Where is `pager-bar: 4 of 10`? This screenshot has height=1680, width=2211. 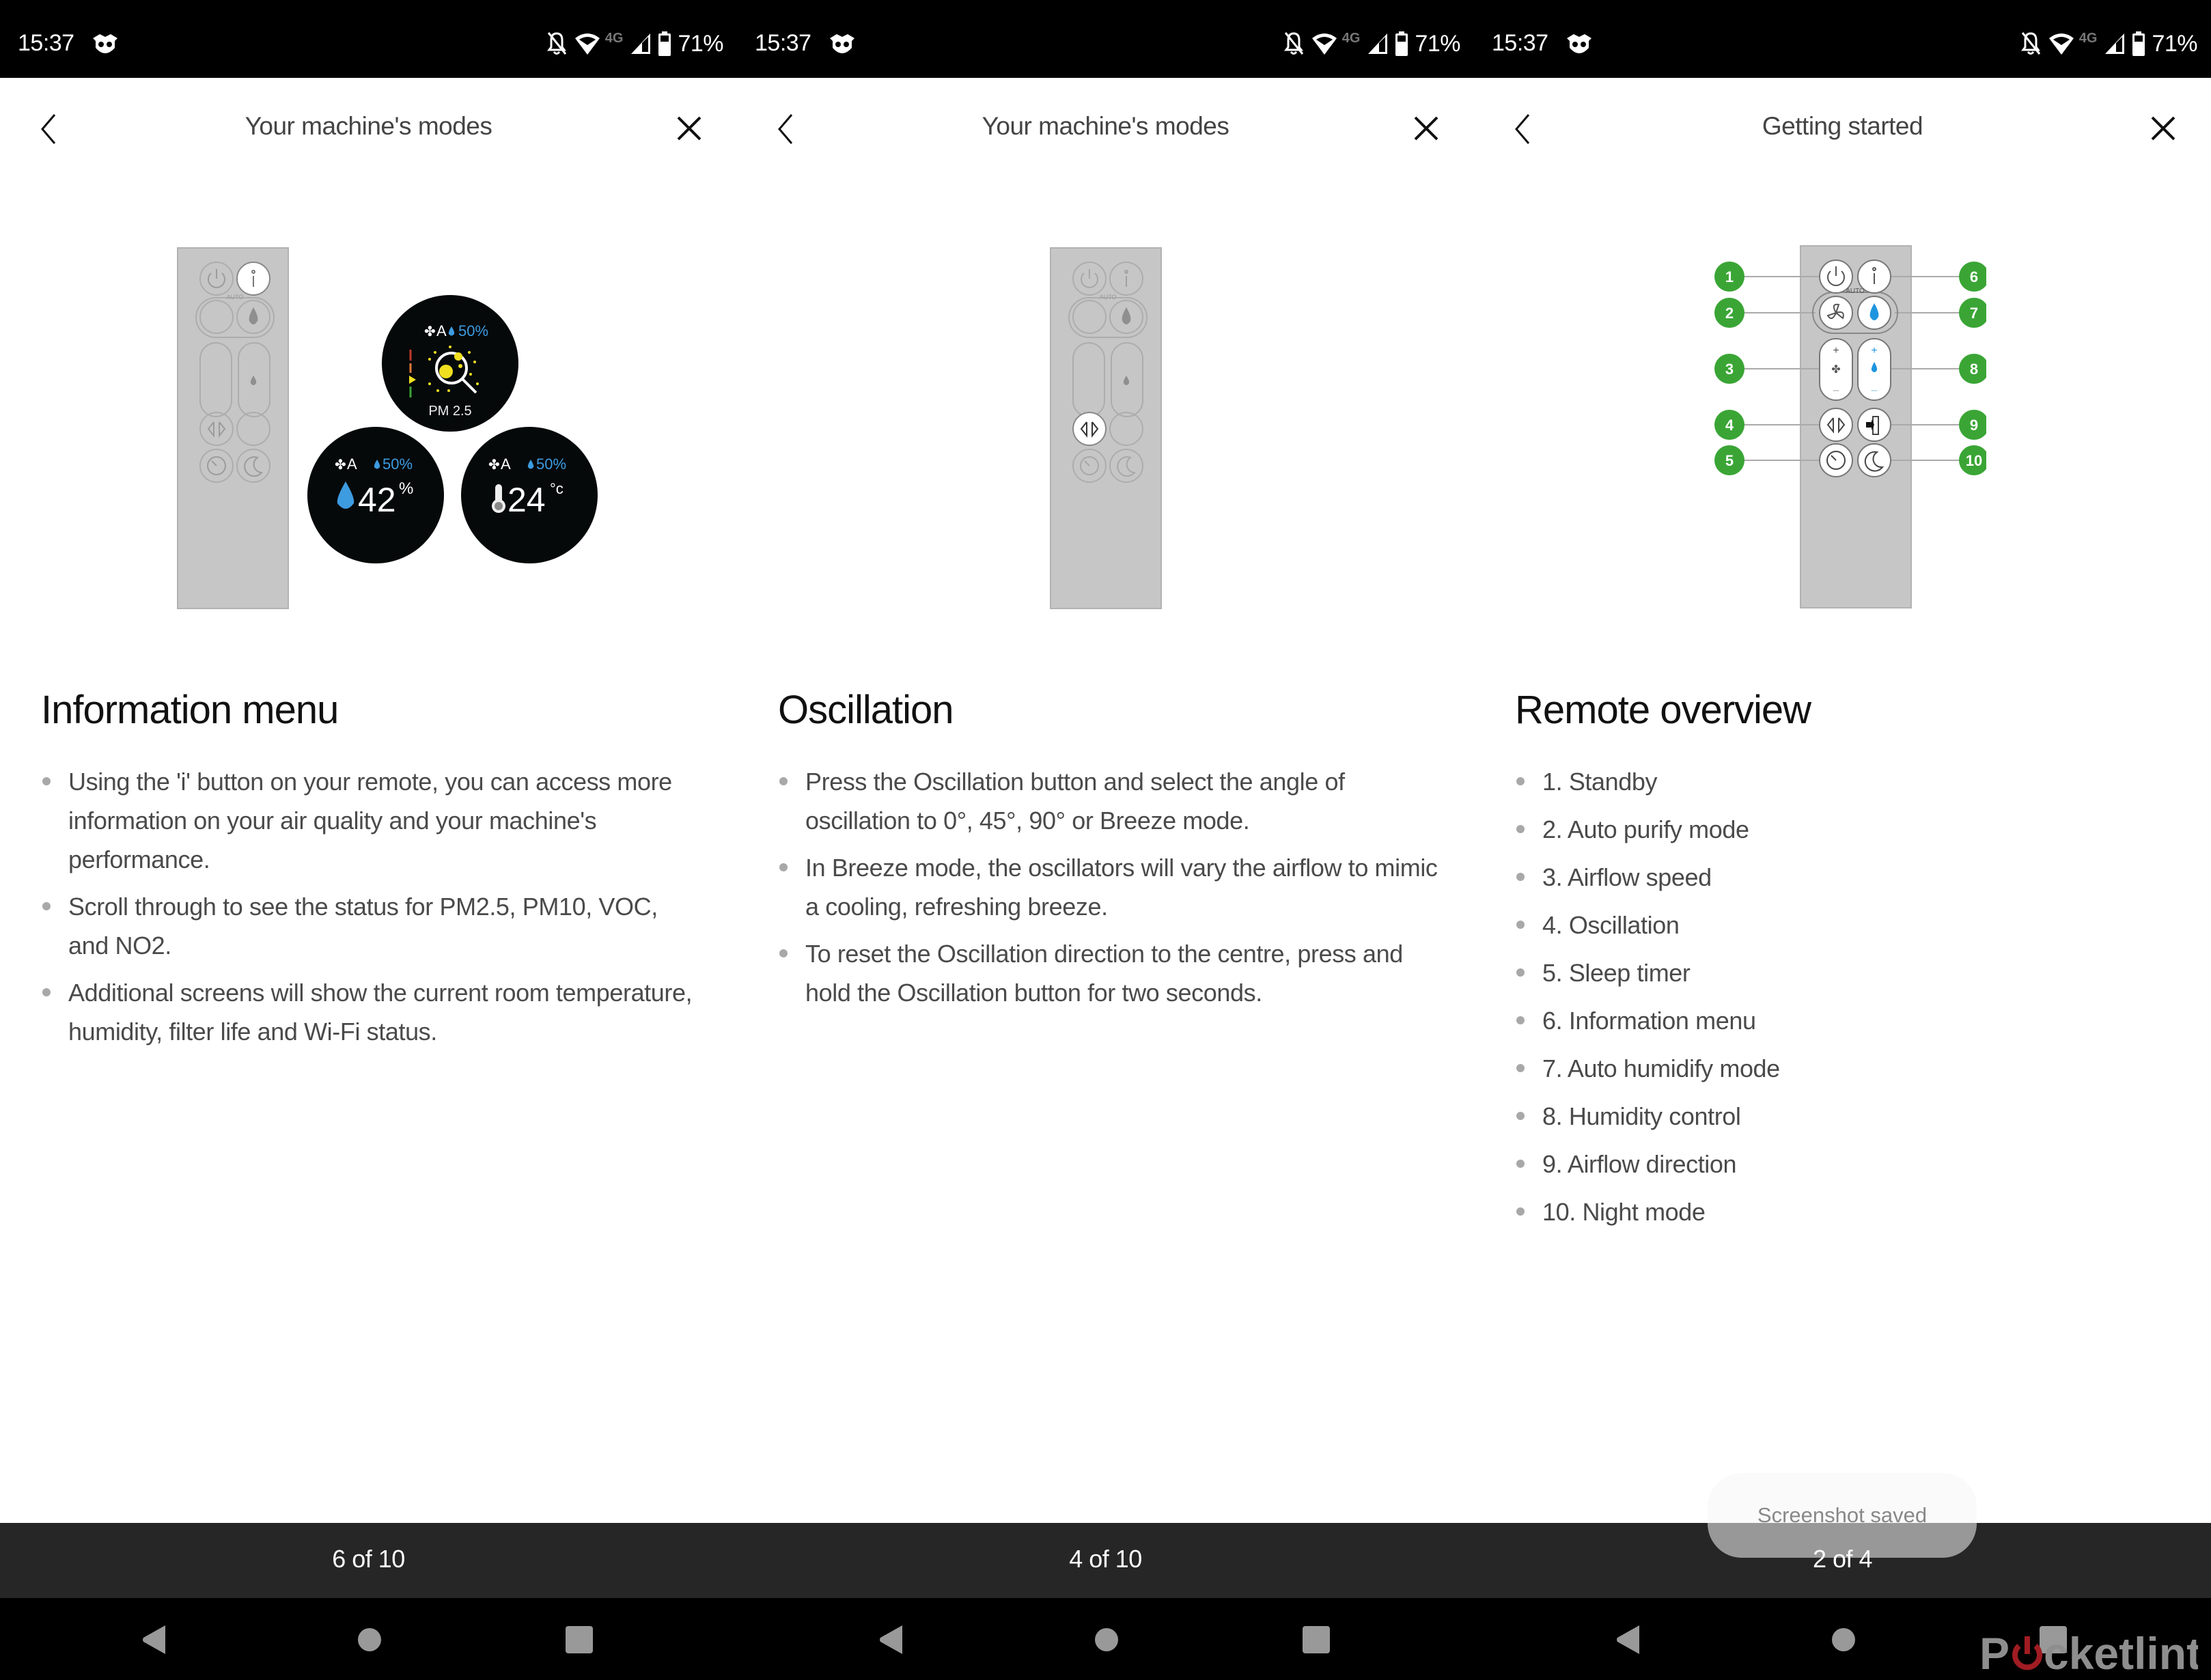
pager-bar: 4 of 10 is located at coordinates (1106, 1560).